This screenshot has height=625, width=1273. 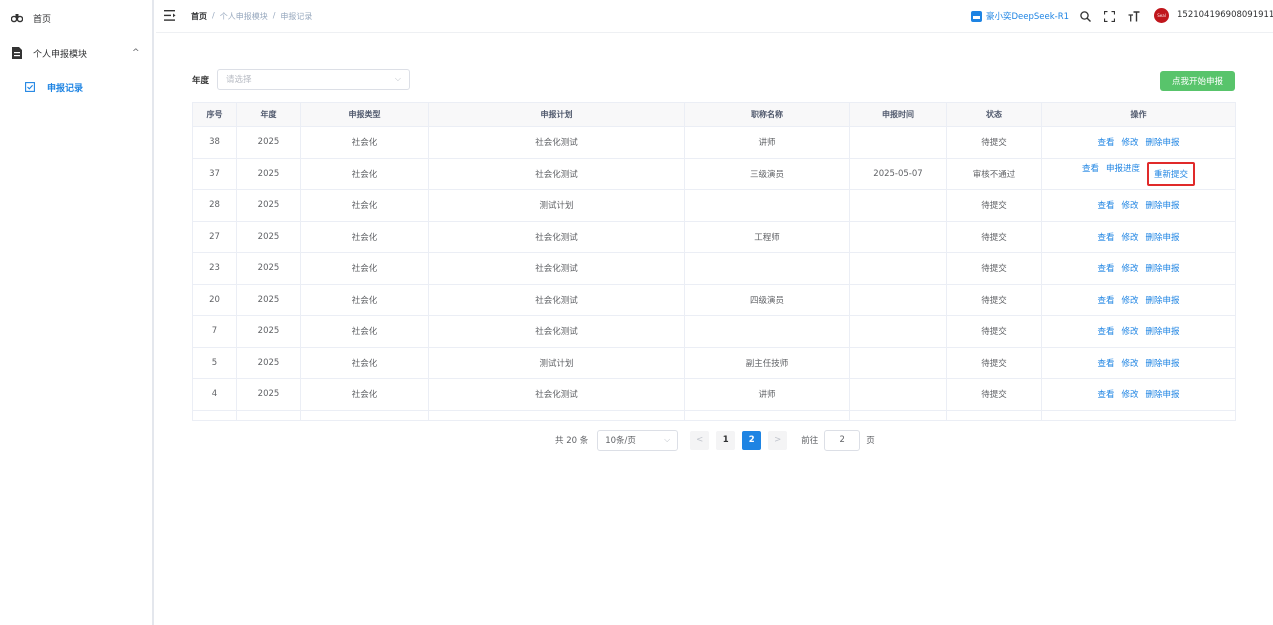 I want to click on start-application-button: 点我开始申报, so click(x=1197, y=81).